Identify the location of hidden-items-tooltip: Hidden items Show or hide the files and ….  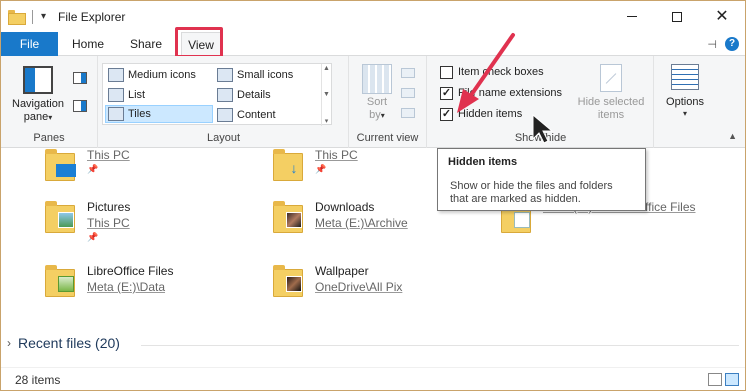
(541, 179).